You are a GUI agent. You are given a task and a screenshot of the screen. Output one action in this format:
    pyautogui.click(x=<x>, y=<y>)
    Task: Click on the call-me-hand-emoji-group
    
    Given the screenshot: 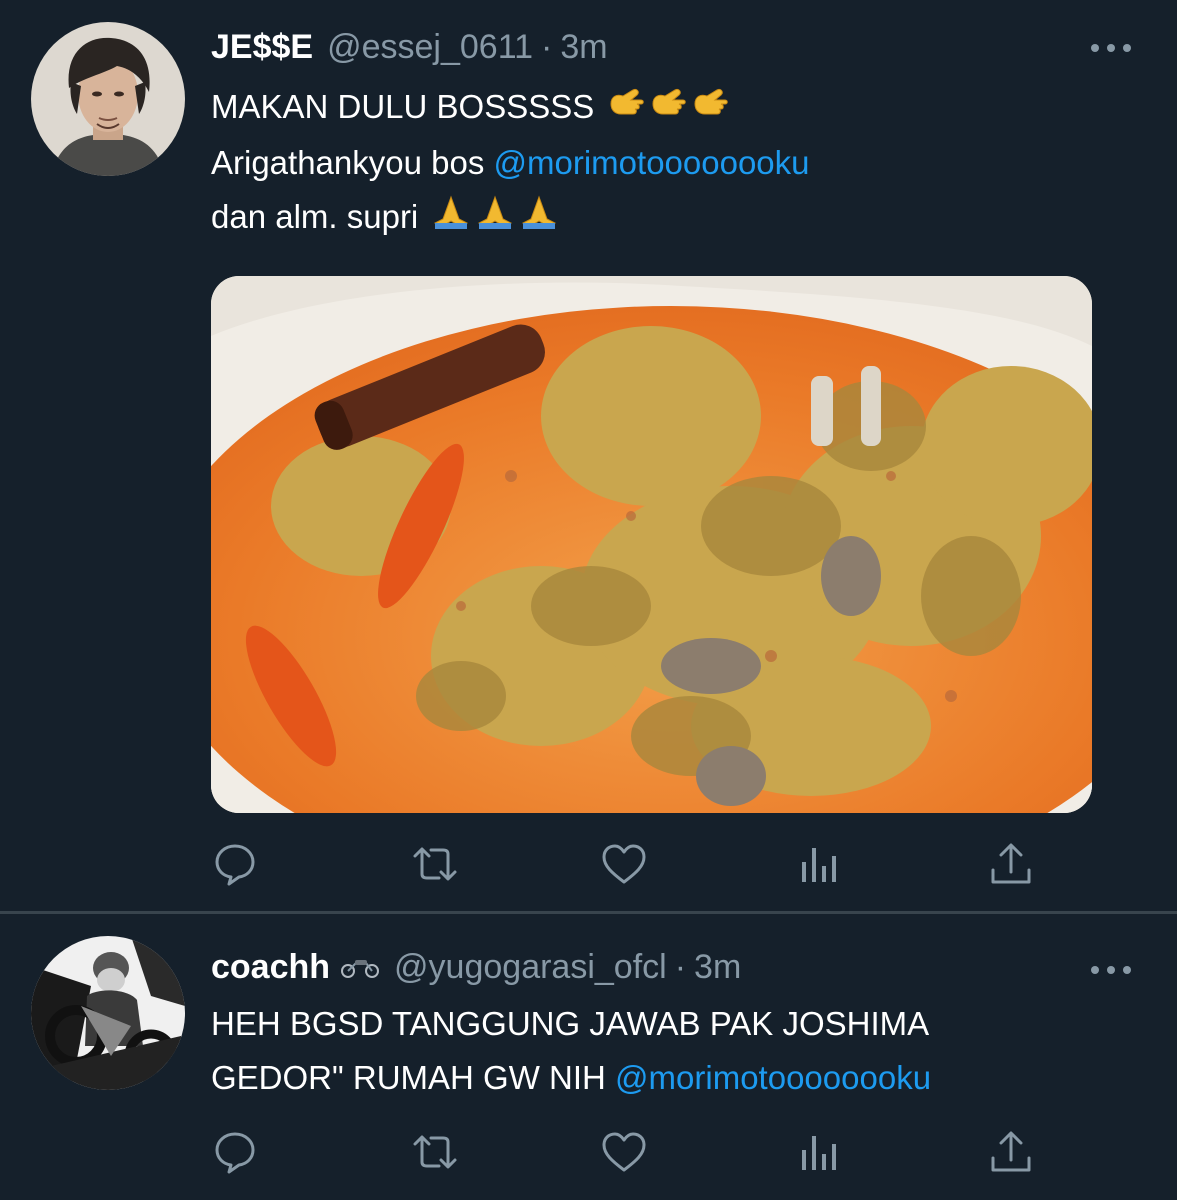 What is the action you would take?
    pyautogui.click(x=670, y=109)
    